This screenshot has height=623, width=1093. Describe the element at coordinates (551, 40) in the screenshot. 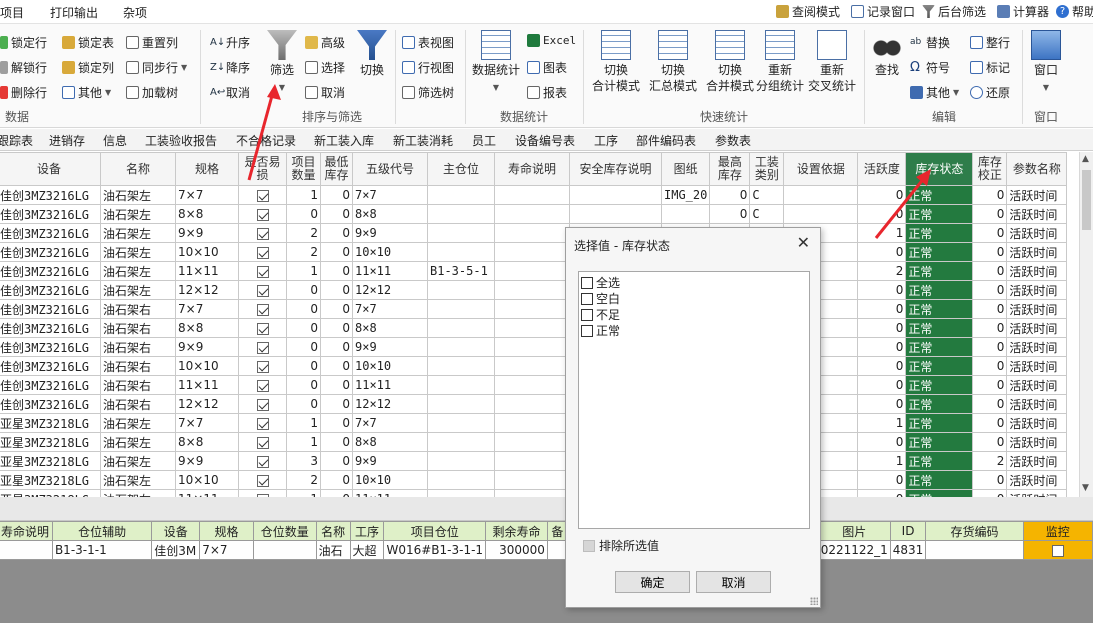

I see `excel-button: Excel` at that location.